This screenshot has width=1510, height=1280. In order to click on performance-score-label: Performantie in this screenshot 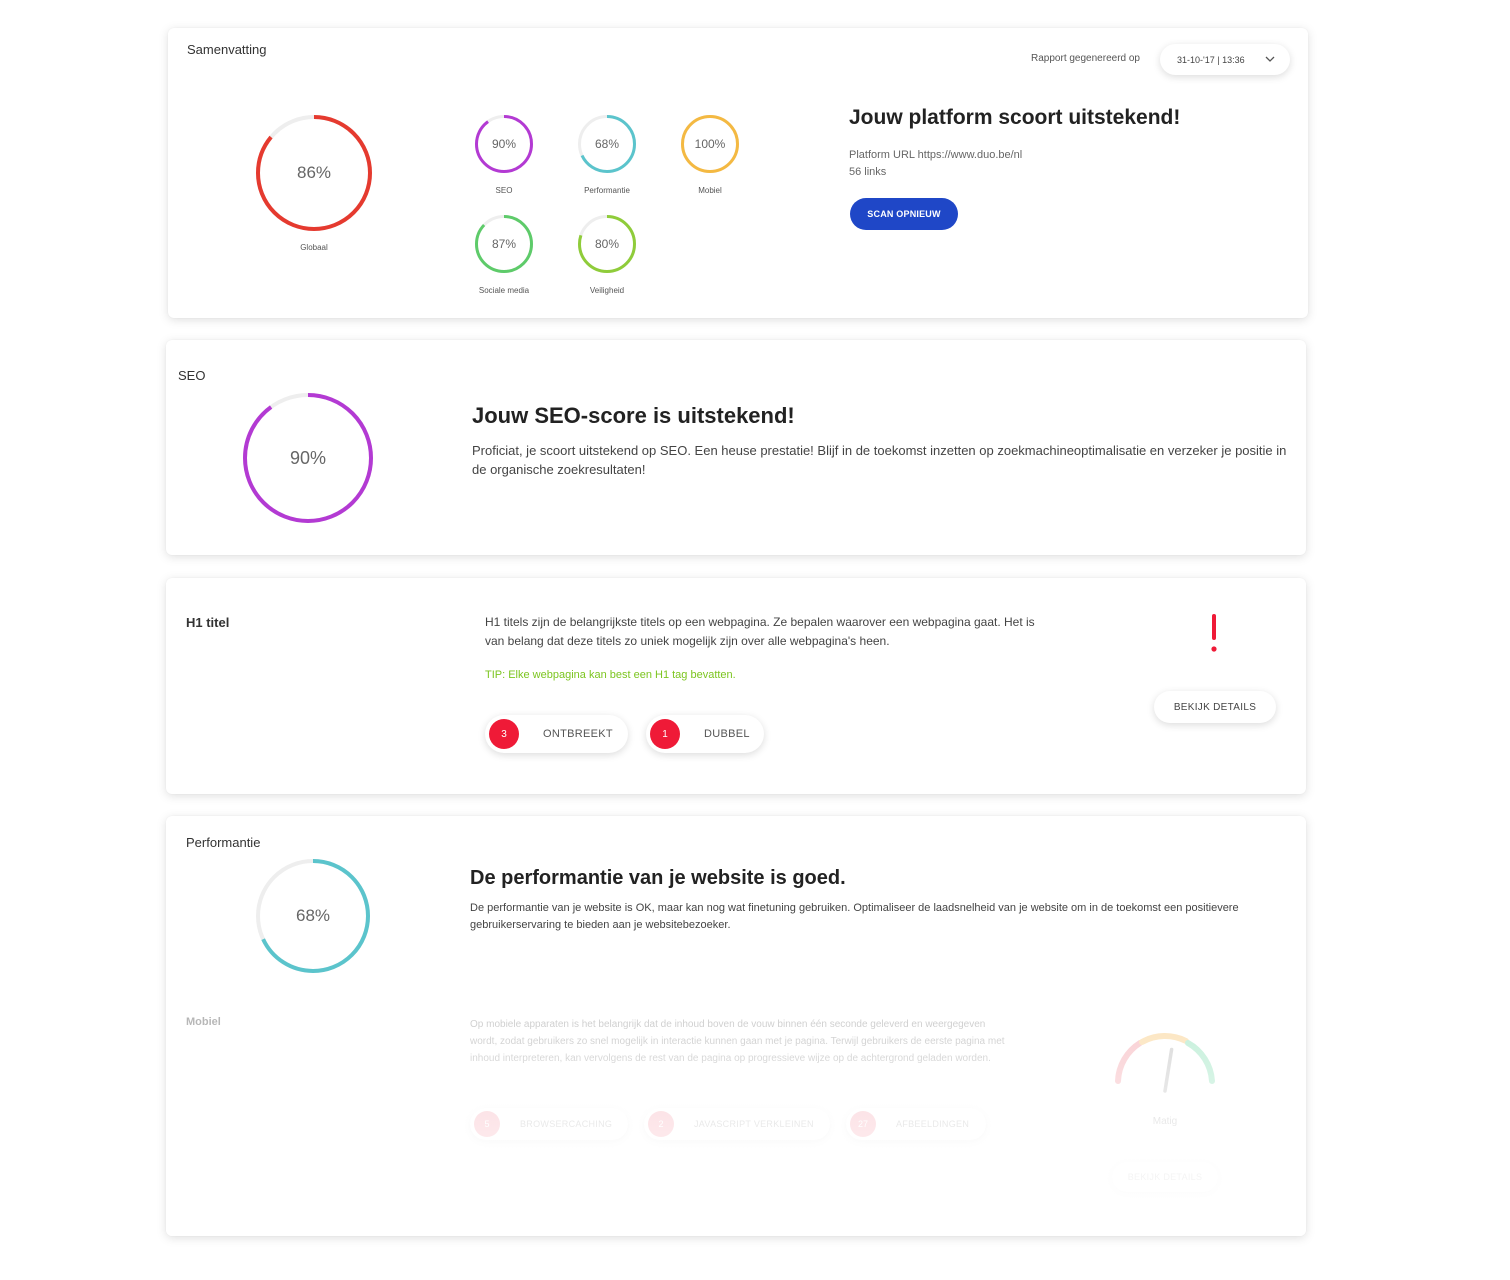, I will do `click(607, 190)`.